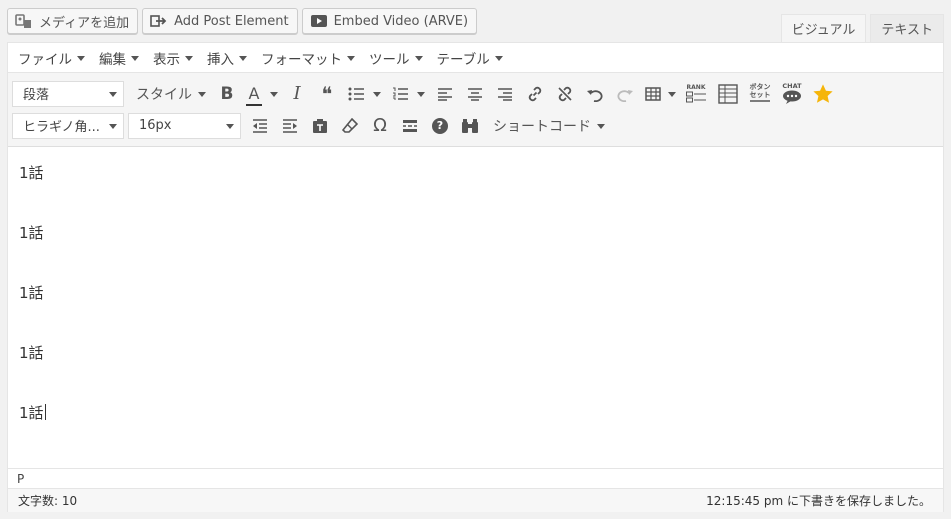  I want to click on numbered-list-button, so click(408, 94).